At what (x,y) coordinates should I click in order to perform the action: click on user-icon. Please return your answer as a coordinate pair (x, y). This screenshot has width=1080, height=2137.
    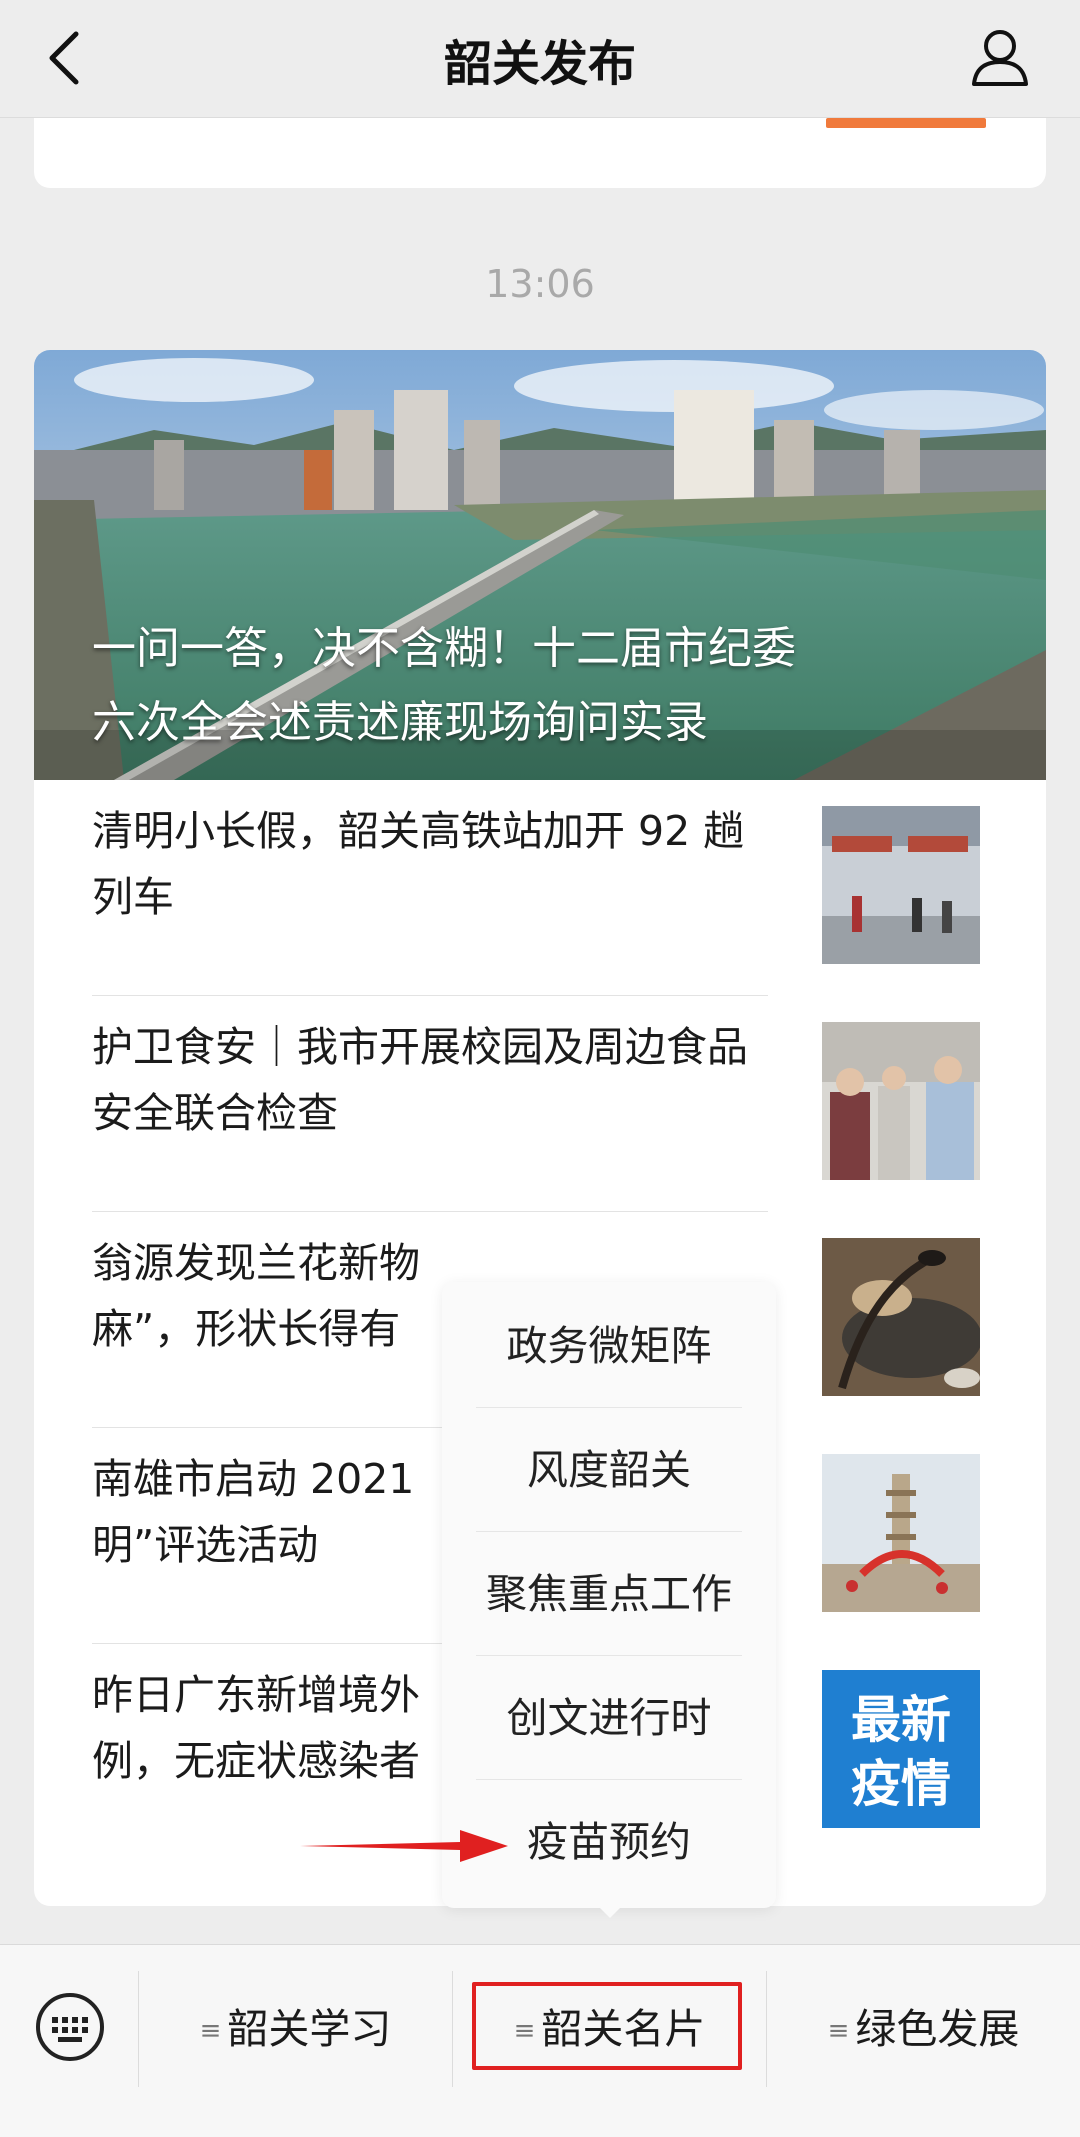
    Looking at the image, I should click on (1000, 58).